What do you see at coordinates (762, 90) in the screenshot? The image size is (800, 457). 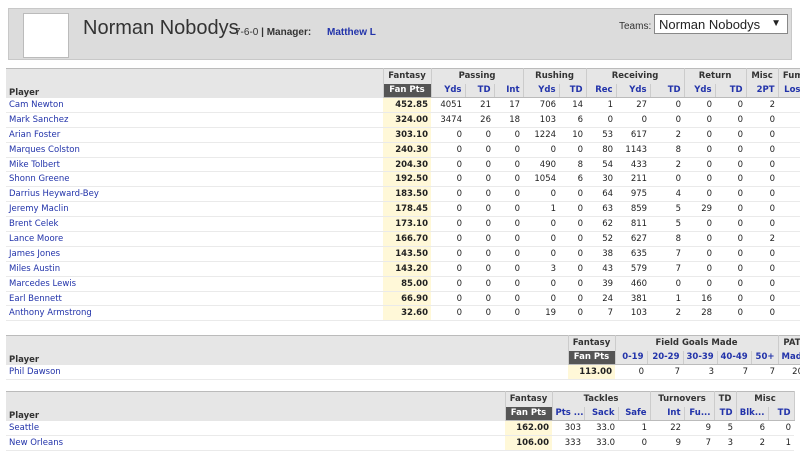 I see `column-header: 2PT` at bounding box center [762, 90].